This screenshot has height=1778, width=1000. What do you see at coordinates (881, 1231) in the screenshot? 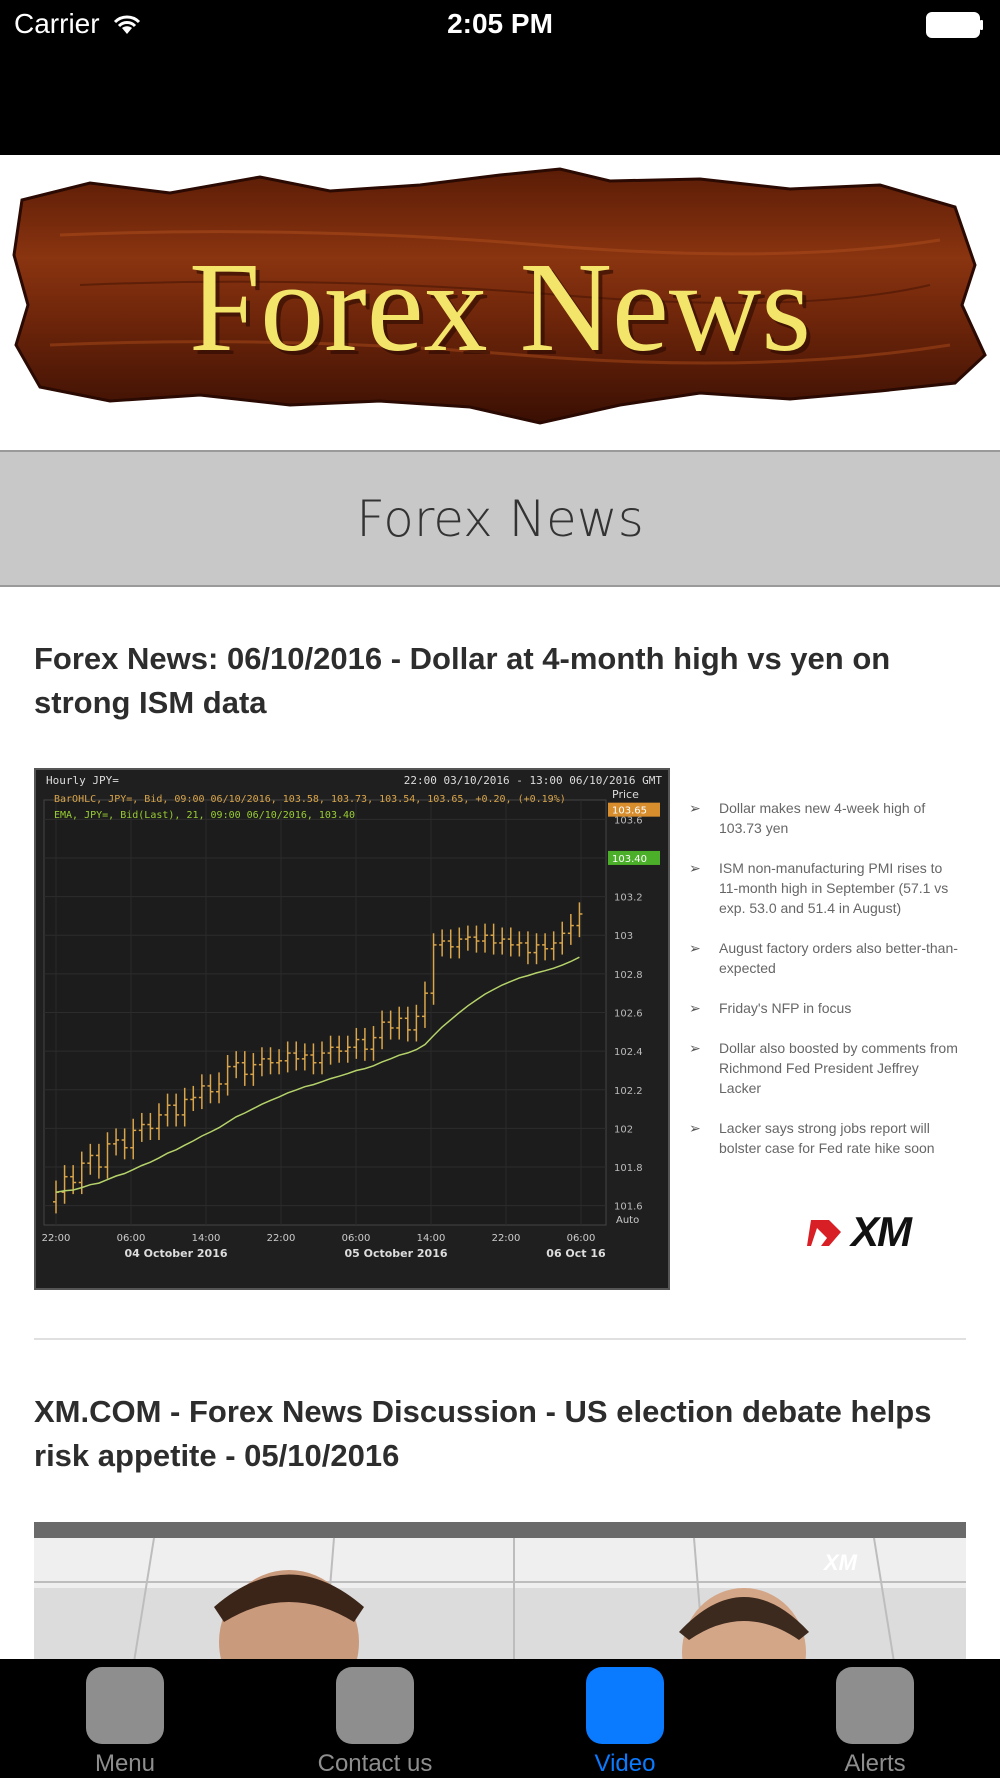
I see `xm-brand-text: XM` at bounding box center [881, 1231].